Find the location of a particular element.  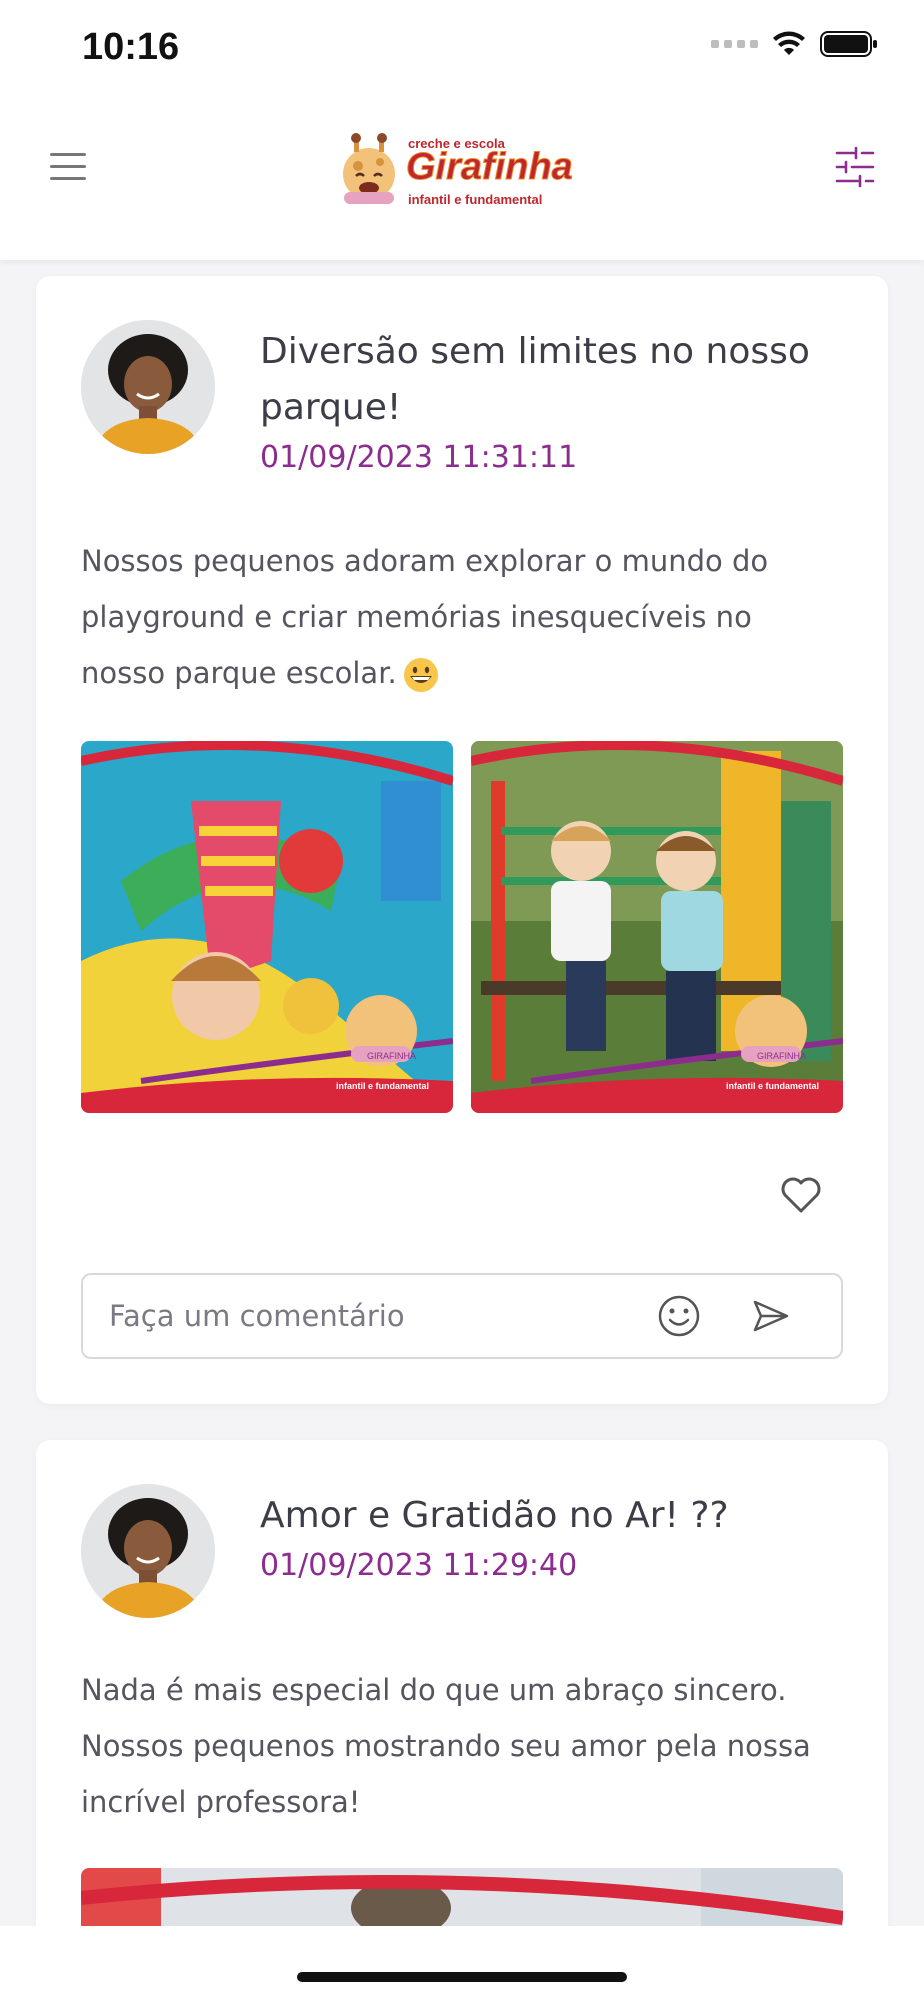

post-photo is located at coordinates (462, 1898).